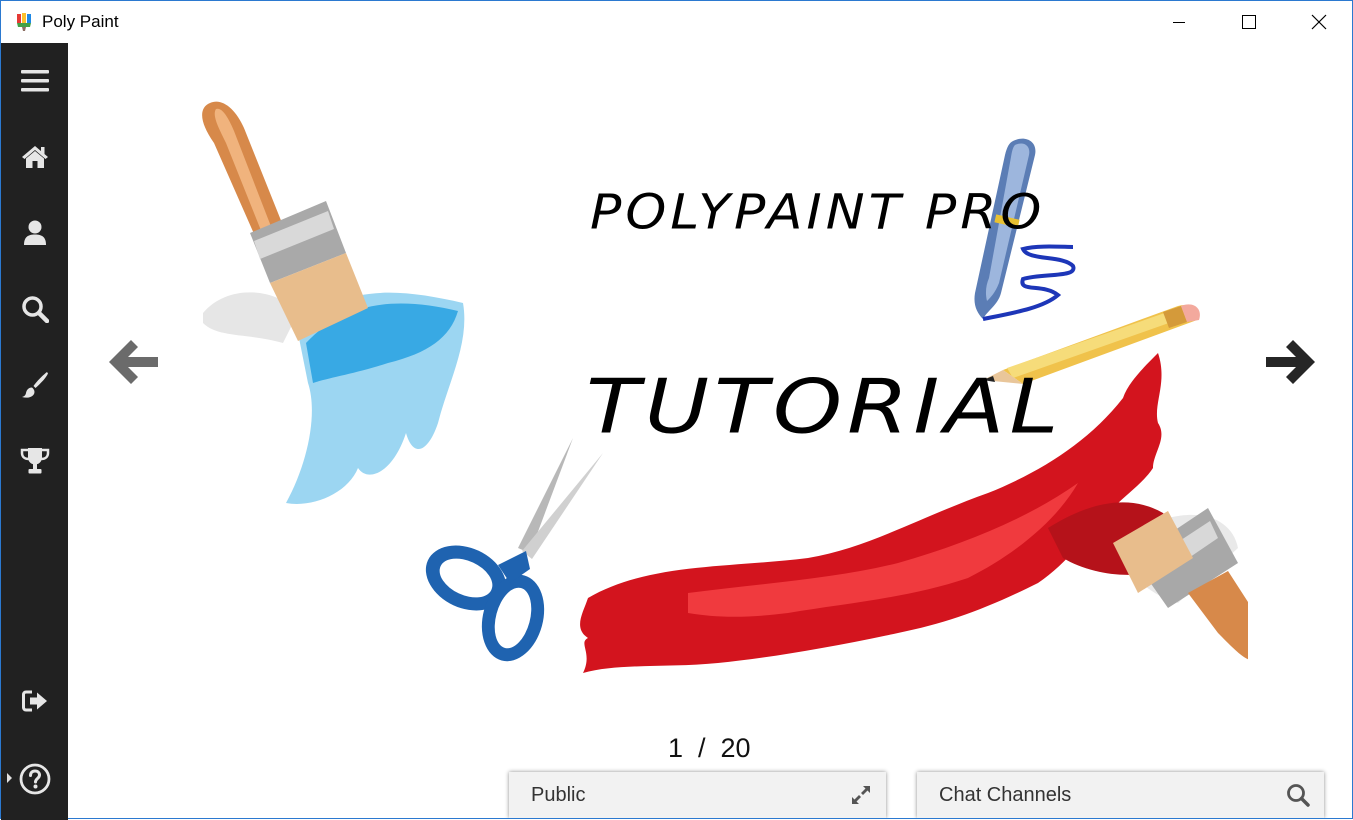 This screenshot has width=1353, height=820. I want to click on trophy-icon, so click(34, 461).